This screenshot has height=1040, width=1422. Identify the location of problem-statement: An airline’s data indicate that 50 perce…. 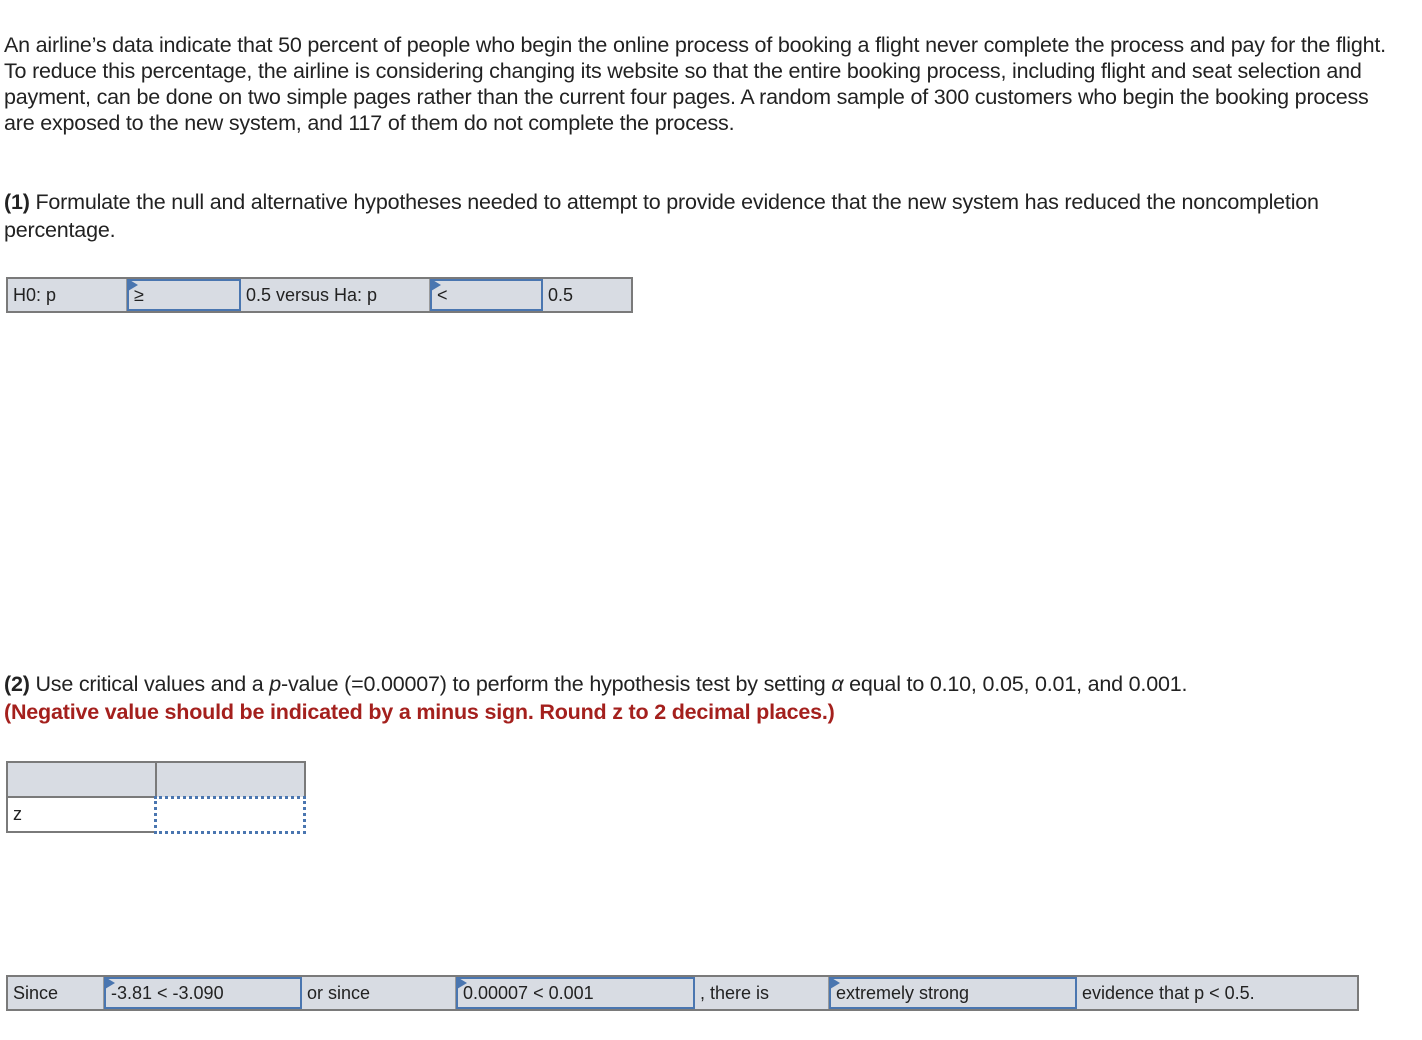
(695, 84).